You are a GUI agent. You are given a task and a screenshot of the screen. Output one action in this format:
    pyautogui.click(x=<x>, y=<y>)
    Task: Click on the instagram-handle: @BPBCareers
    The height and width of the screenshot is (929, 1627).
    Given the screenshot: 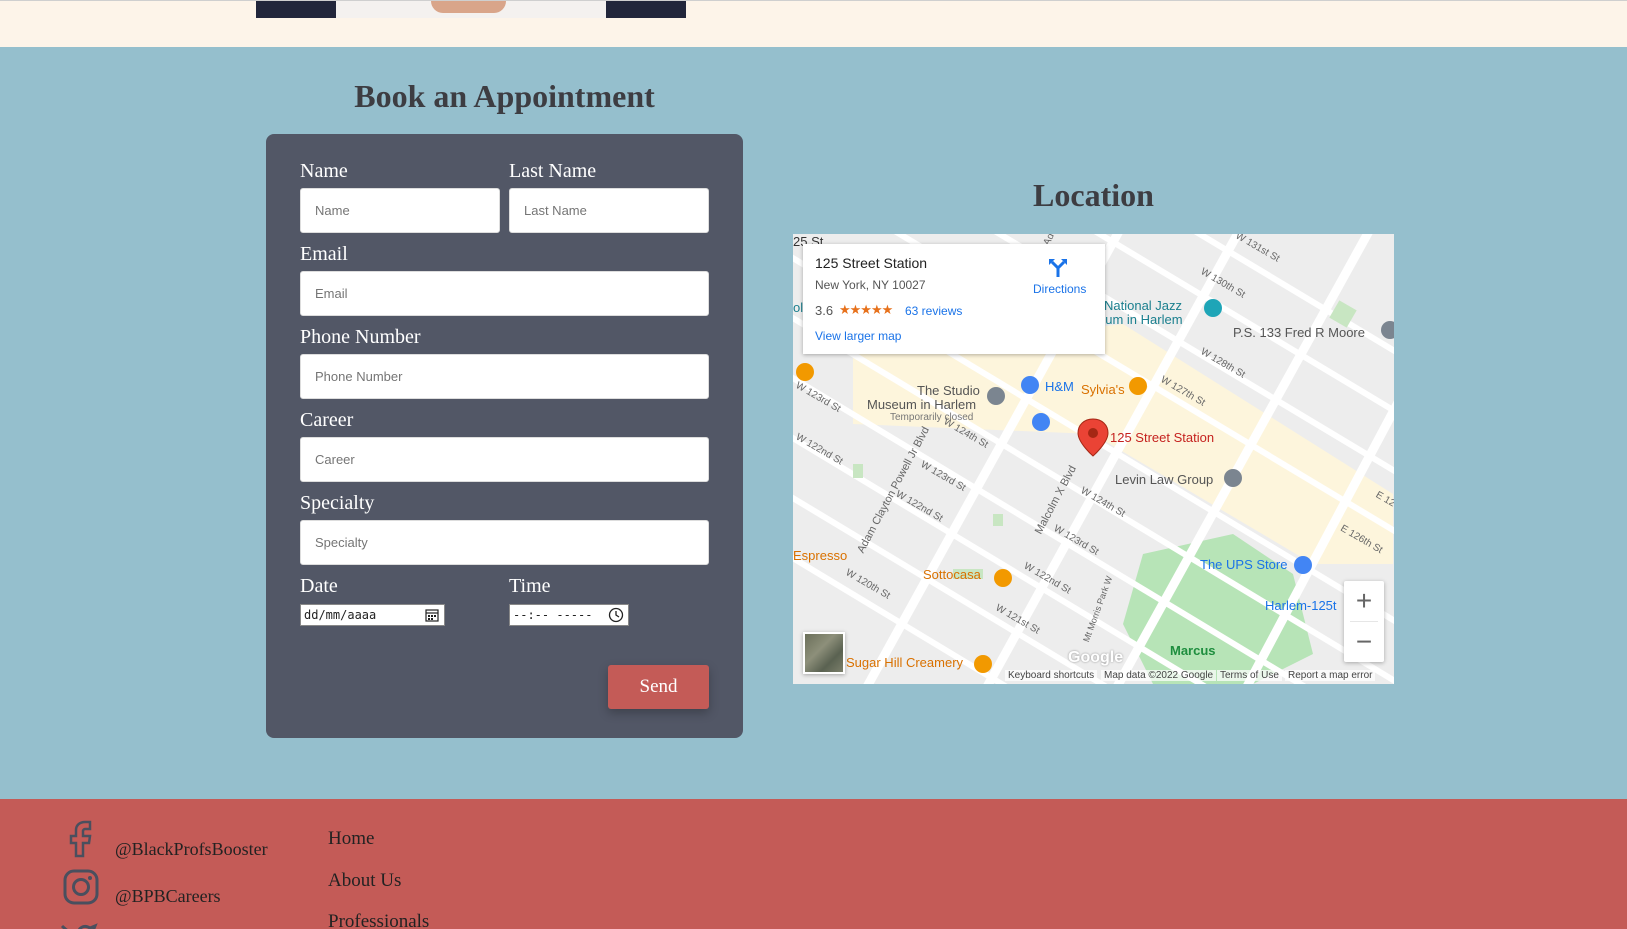 What is the action you would take?
    pyautogui.click(x=168, y=896)
    